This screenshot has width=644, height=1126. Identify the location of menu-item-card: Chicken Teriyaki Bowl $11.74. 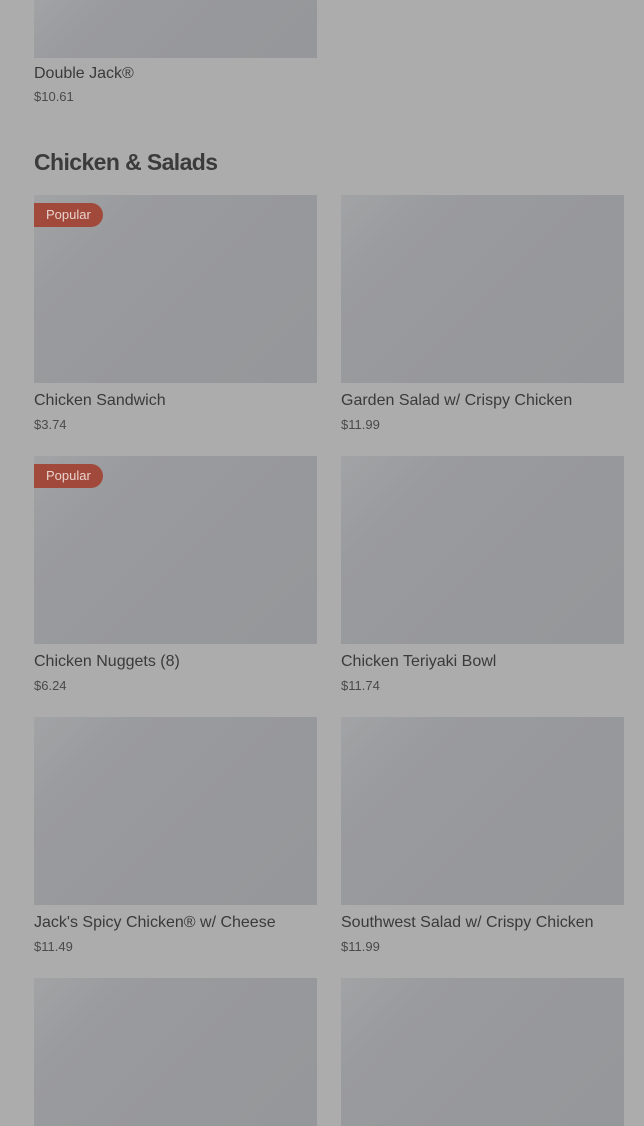
(482, 575).